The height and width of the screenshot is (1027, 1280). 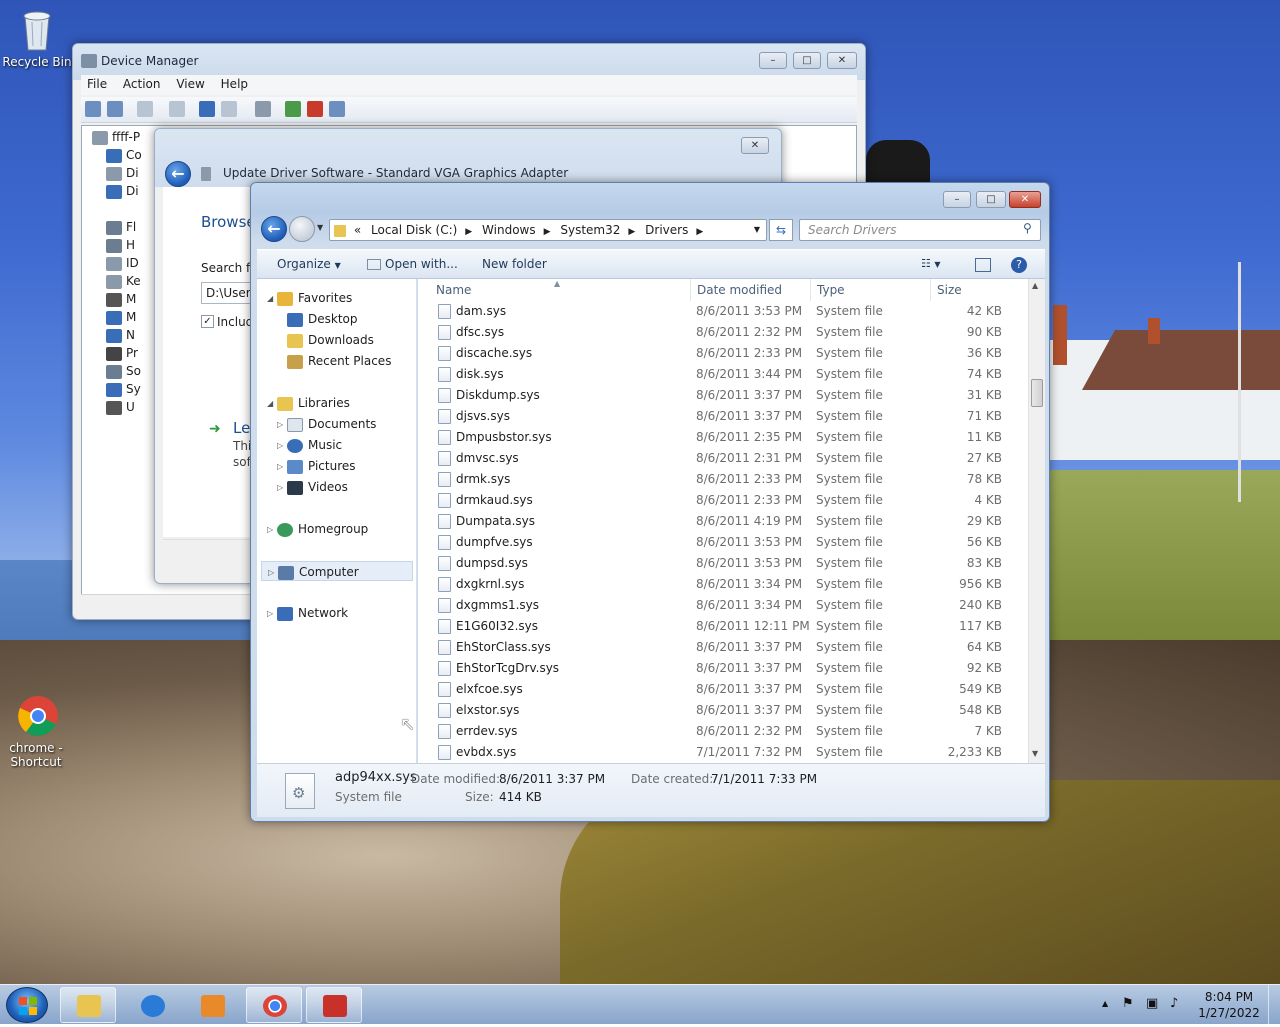 I want to click on desktop-icon-chrome-shortcut: chrome - Shortcut, so click(x=36, y=731).